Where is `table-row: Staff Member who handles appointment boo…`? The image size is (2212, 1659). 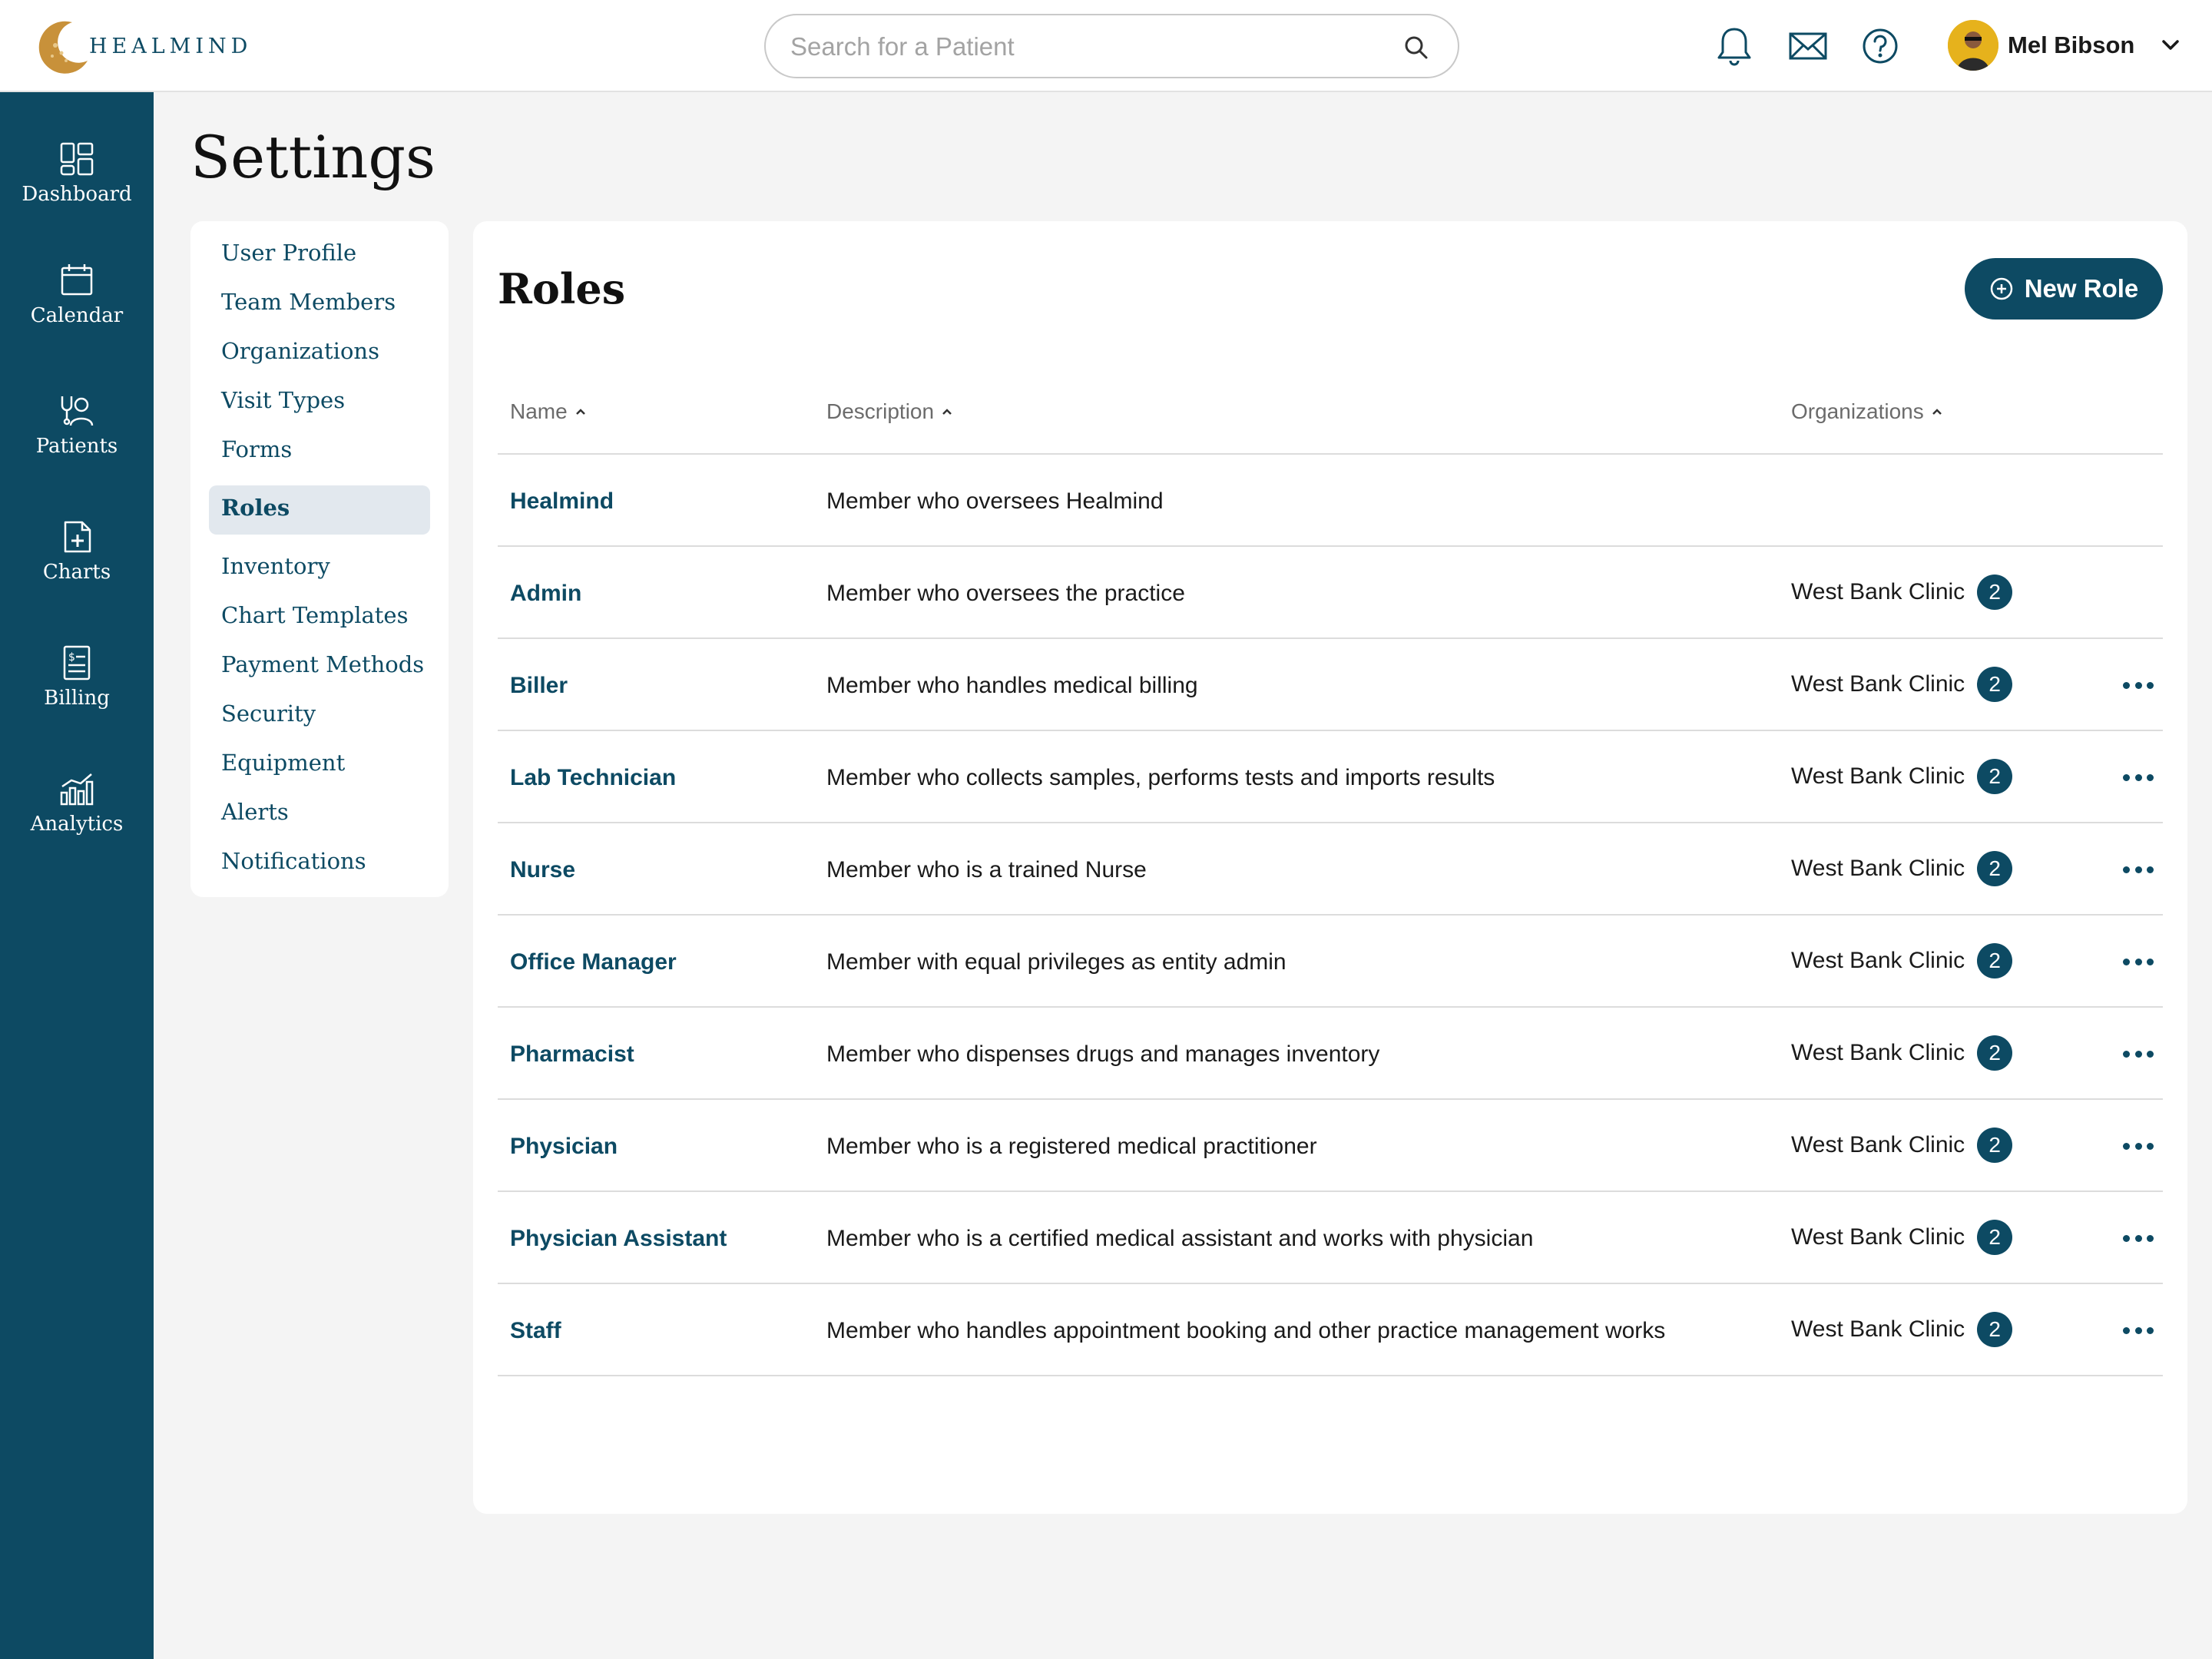
table-row: Staff Member who handles appointment boo… is located at coordinates (1331, 1330).